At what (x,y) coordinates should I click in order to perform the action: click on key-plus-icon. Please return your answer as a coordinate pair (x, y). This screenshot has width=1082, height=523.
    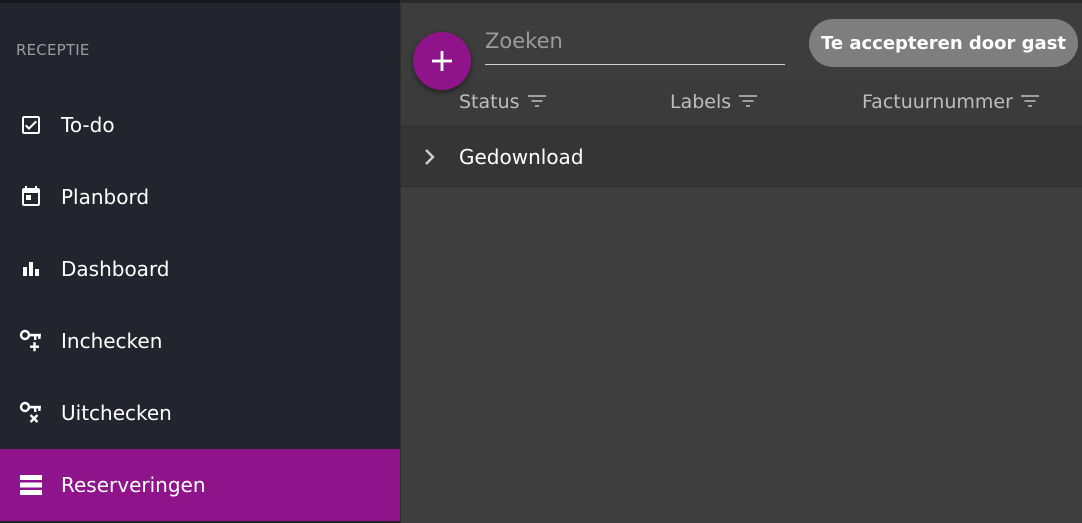
    Looking at the image, I should click on (31, 341).